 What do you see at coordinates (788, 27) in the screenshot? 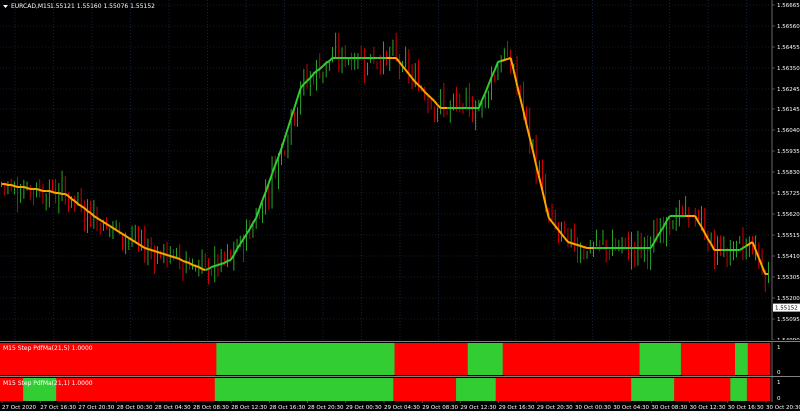
I see `price-tick-label: 1.56560` at bounding box center [788, 27].